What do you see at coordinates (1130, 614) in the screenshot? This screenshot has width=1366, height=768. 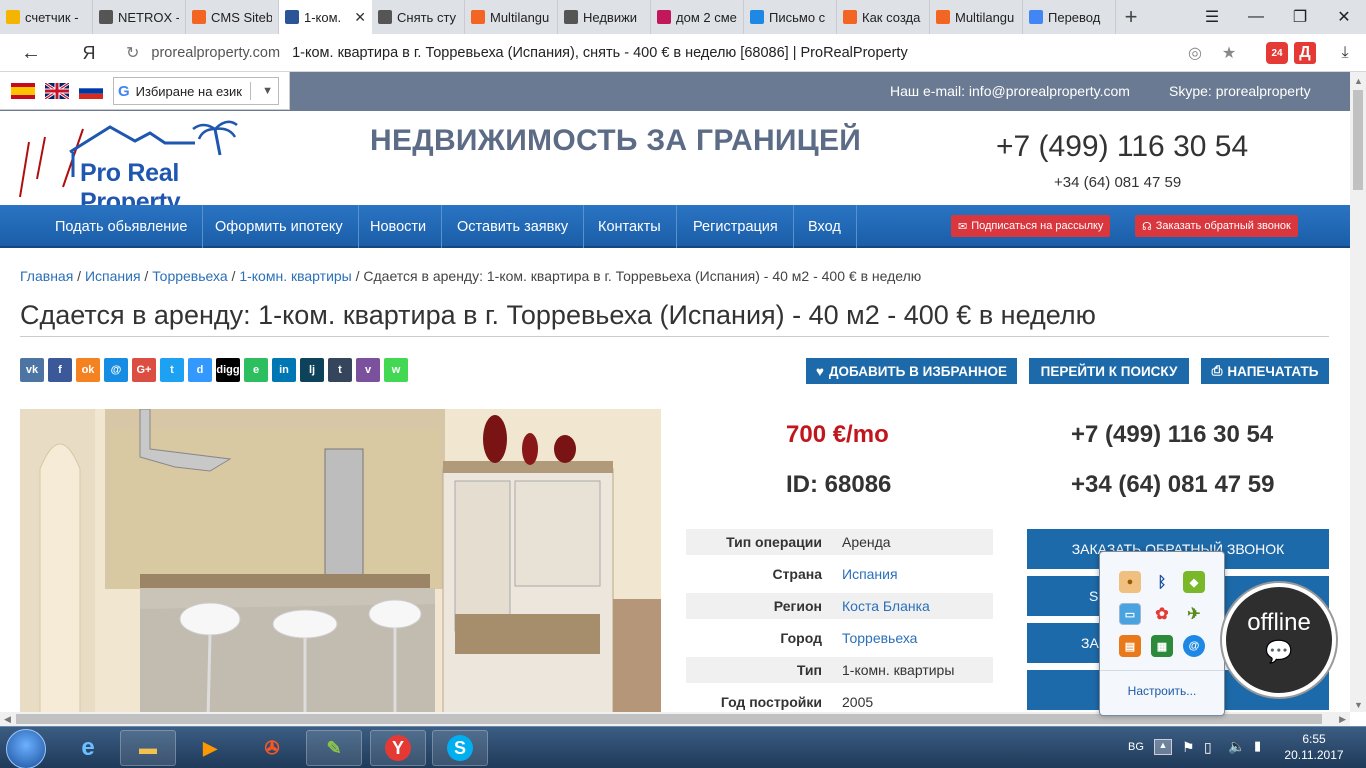 I see `file-icon: ▭` at bounding box center [1130, 614].